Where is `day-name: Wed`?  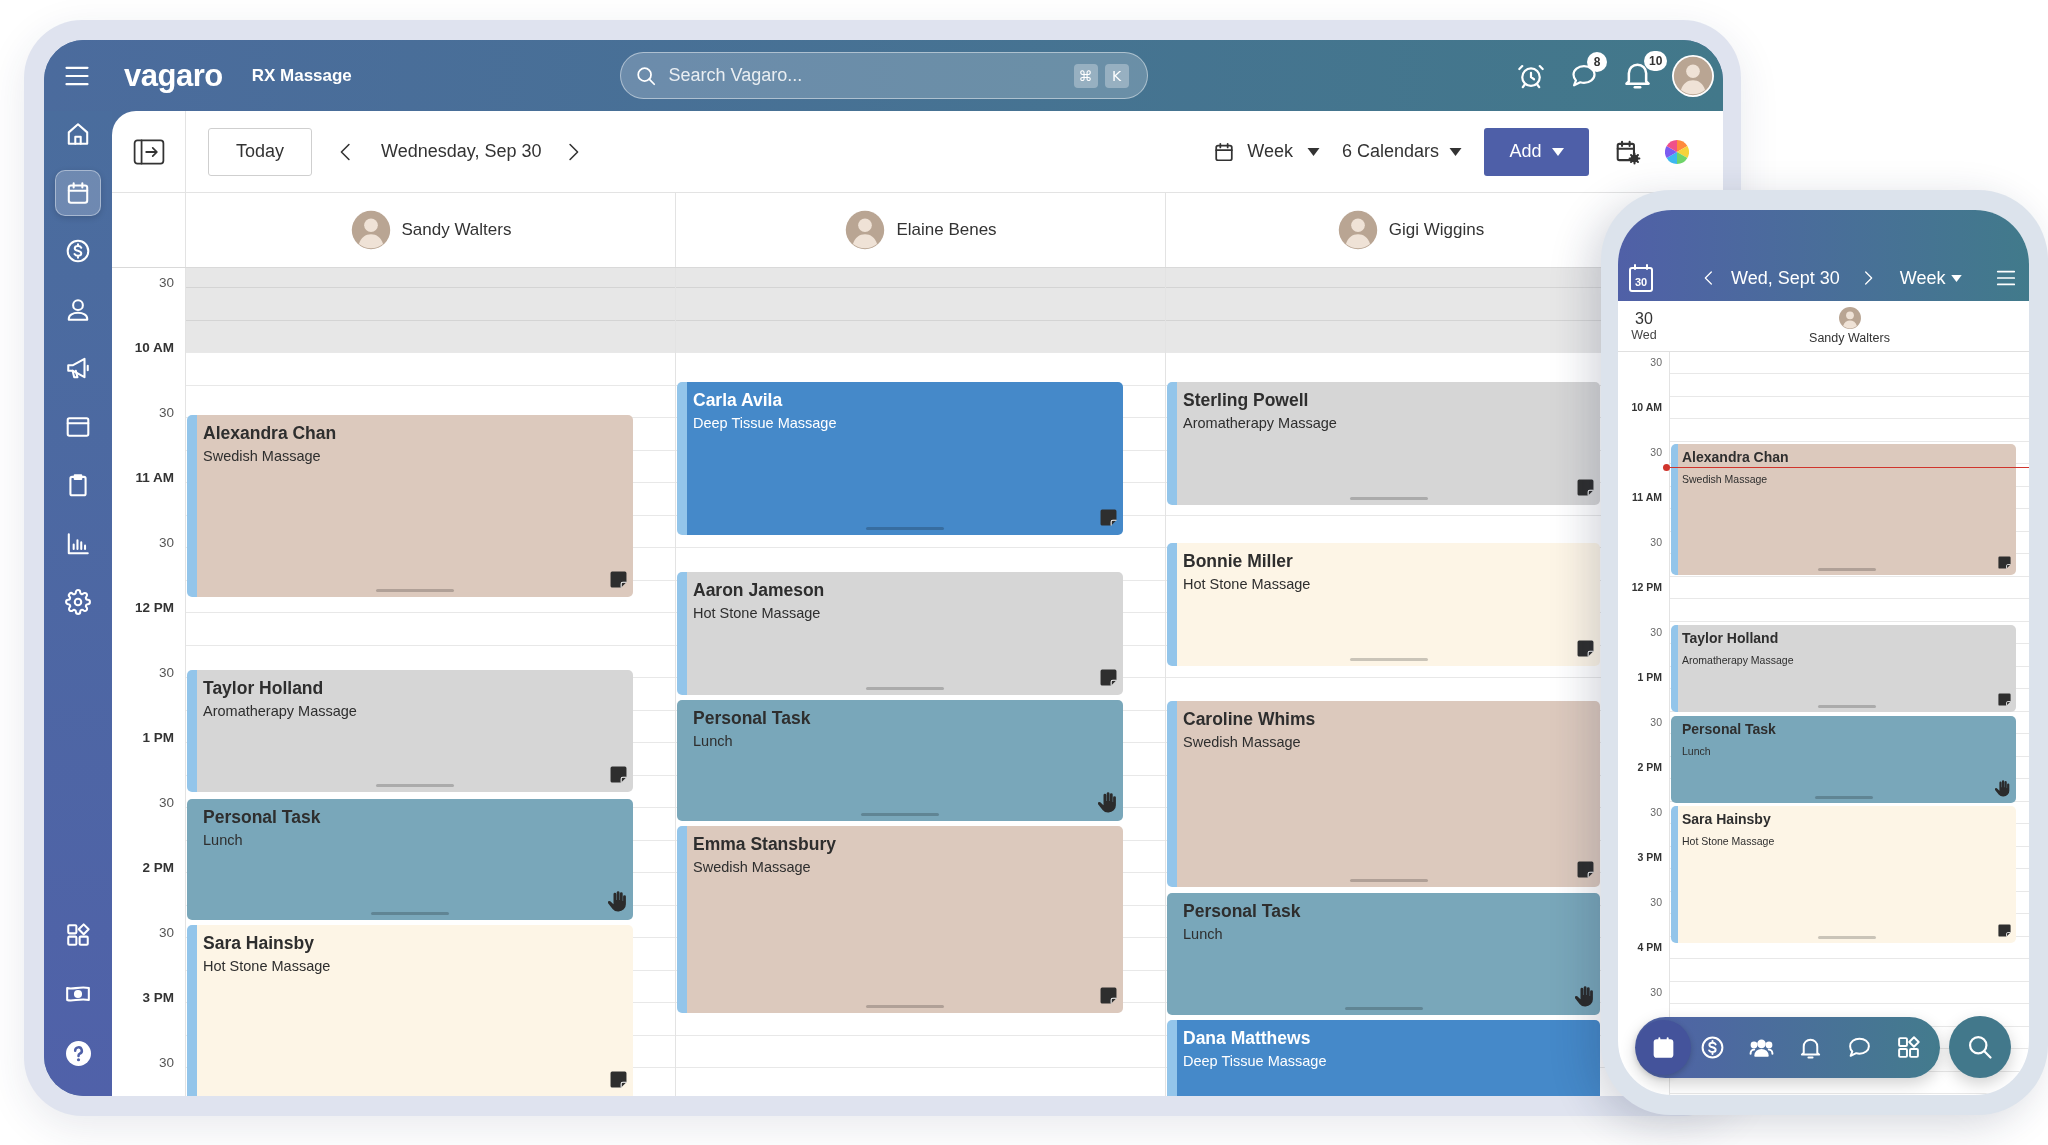 day-name: Wed is located at coordinates (1644, 335).